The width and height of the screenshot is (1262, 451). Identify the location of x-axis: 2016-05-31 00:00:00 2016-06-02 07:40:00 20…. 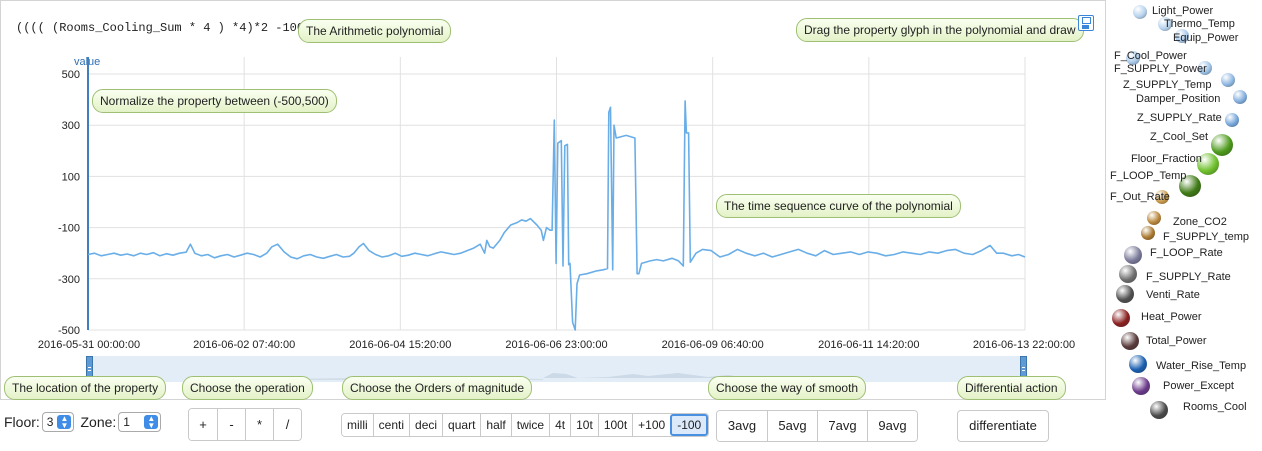
(556, 345).